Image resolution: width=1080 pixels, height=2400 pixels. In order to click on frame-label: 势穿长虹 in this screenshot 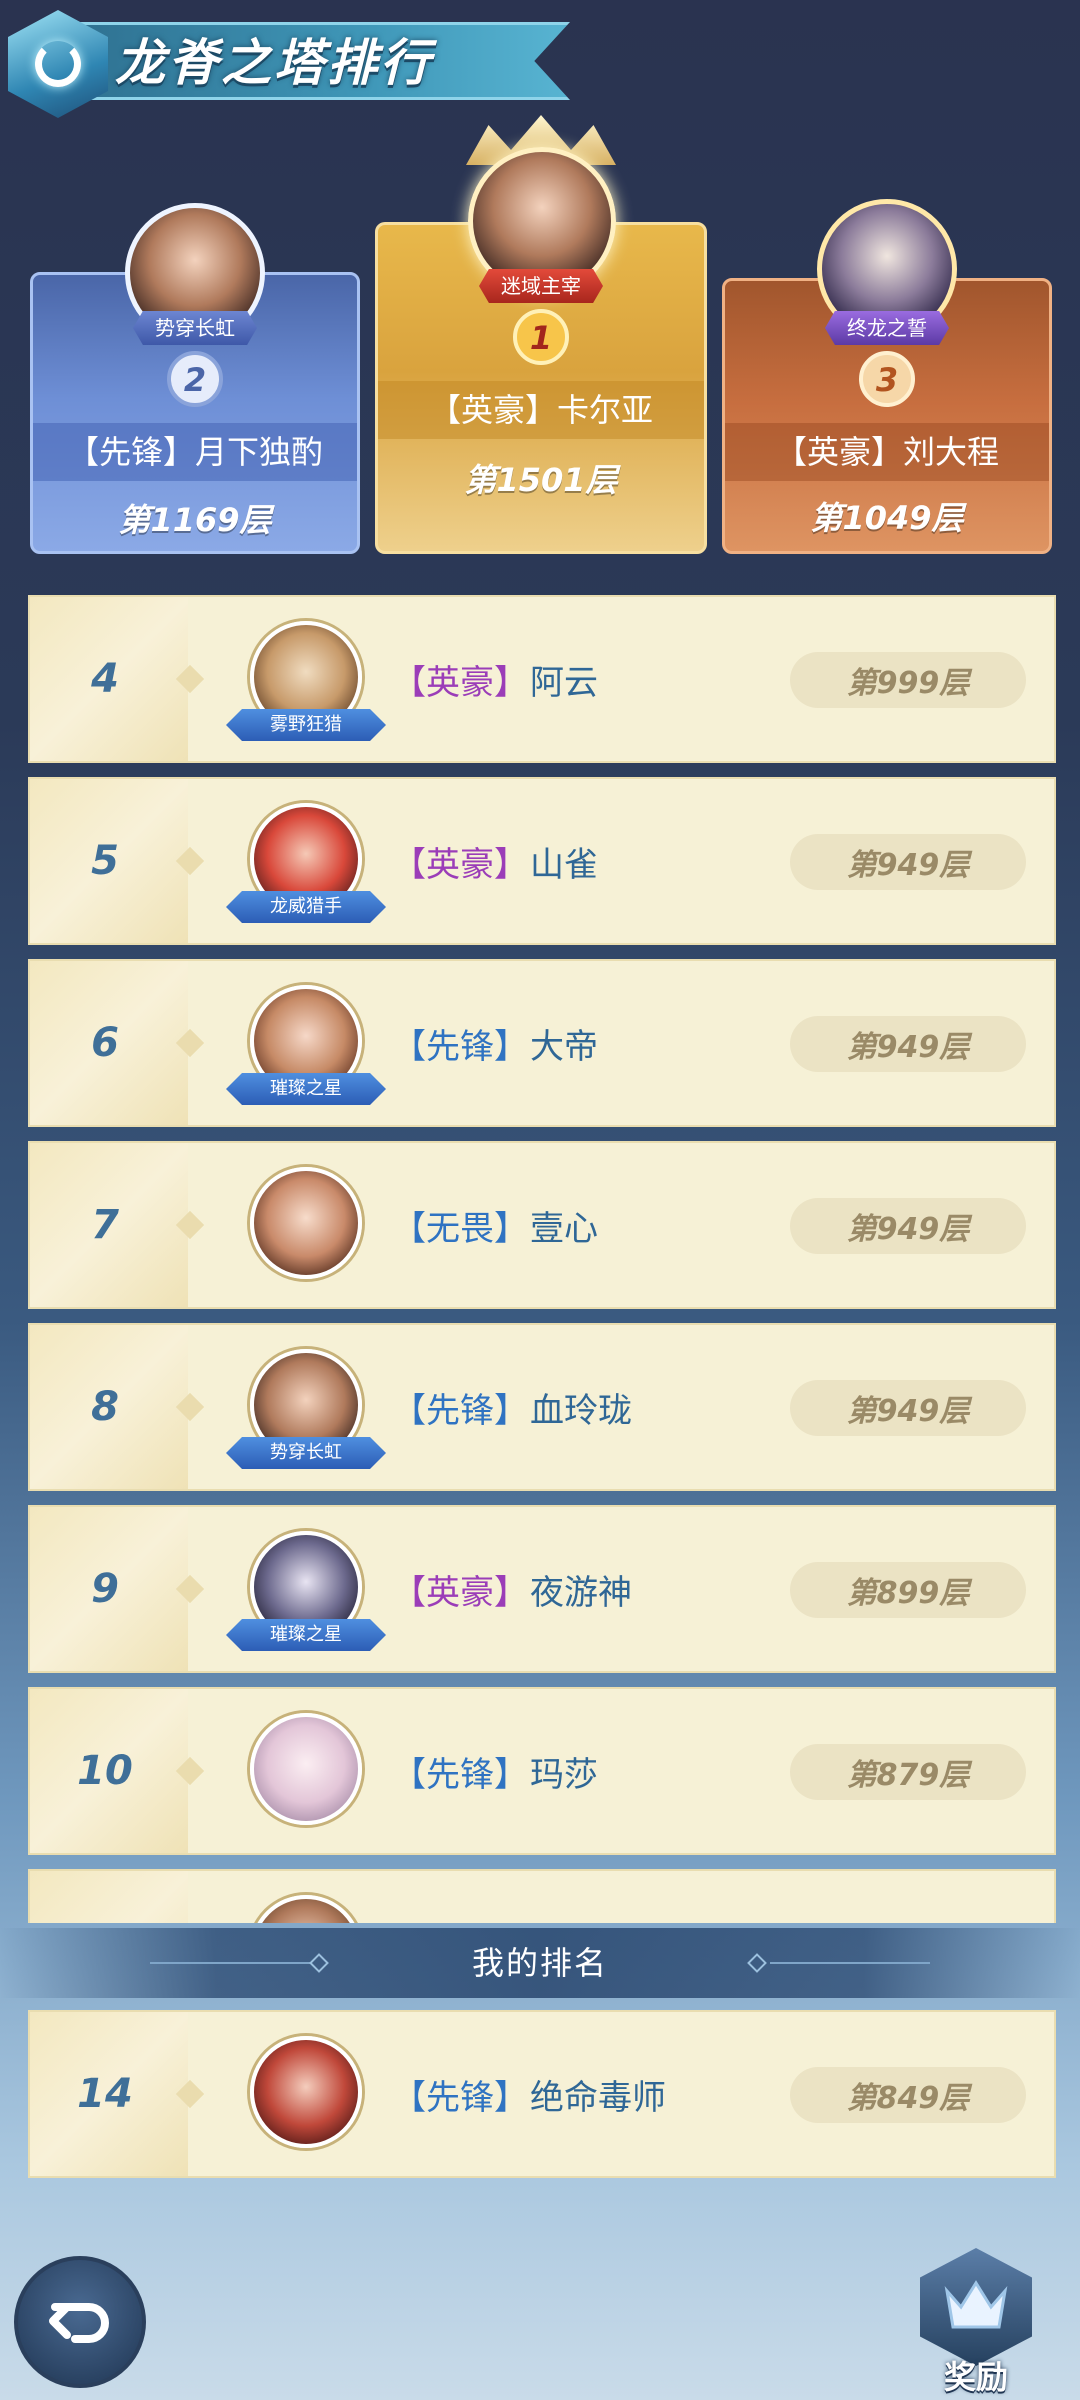, I will do `click(306, 1453)`.